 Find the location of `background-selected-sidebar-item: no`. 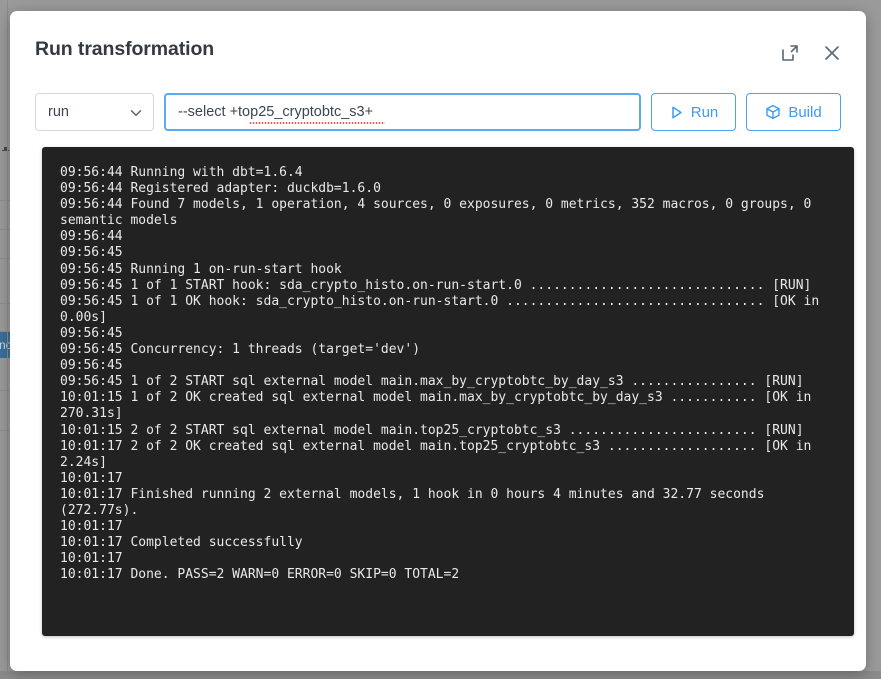

background-selected-sidebar-item: no is located at coordinates (5, 345).